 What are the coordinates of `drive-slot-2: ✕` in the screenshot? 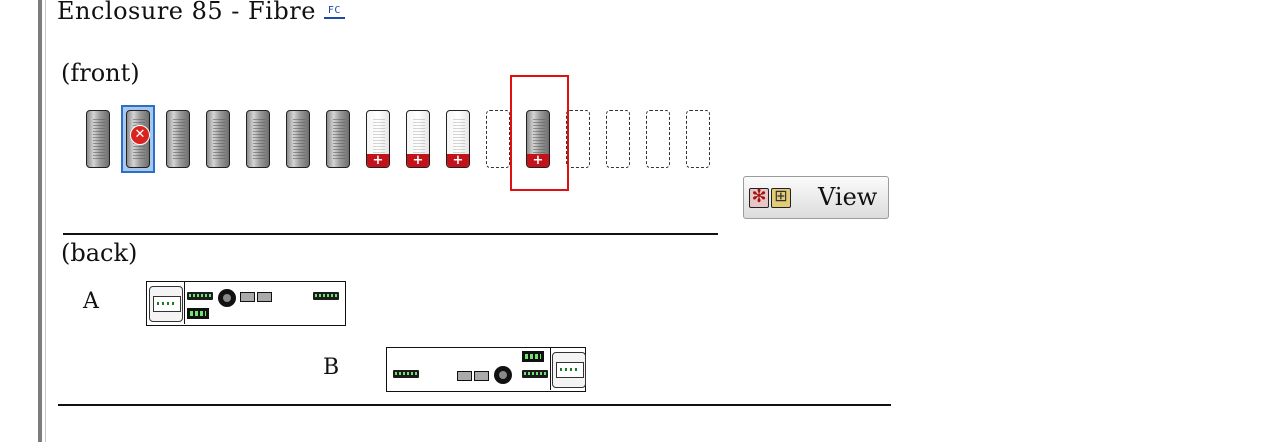 It's located at (138, 139).